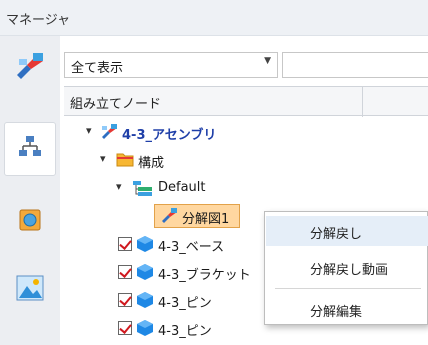 Image resolution: width=428 pixels, height=345 pixels. I want to click on explode-view-icon, so click(169, 218).